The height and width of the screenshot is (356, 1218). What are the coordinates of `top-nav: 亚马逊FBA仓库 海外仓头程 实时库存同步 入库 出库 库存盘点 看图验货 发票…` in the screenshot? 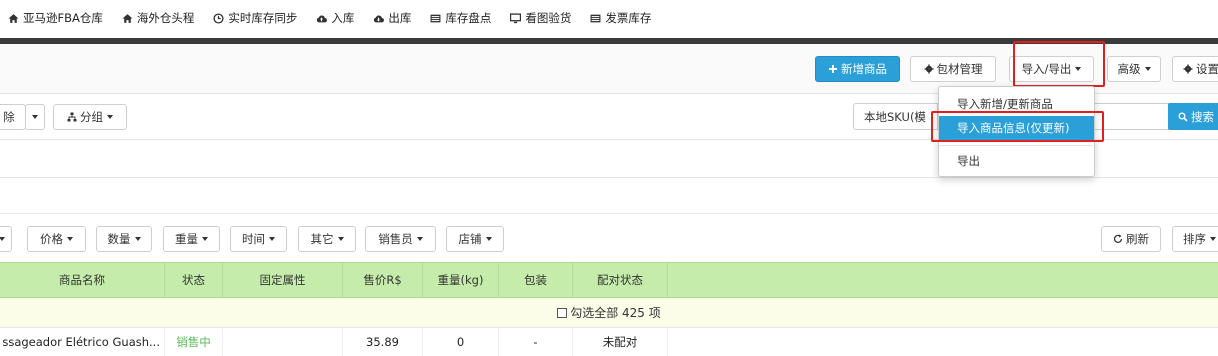 It's located at (609, 18).